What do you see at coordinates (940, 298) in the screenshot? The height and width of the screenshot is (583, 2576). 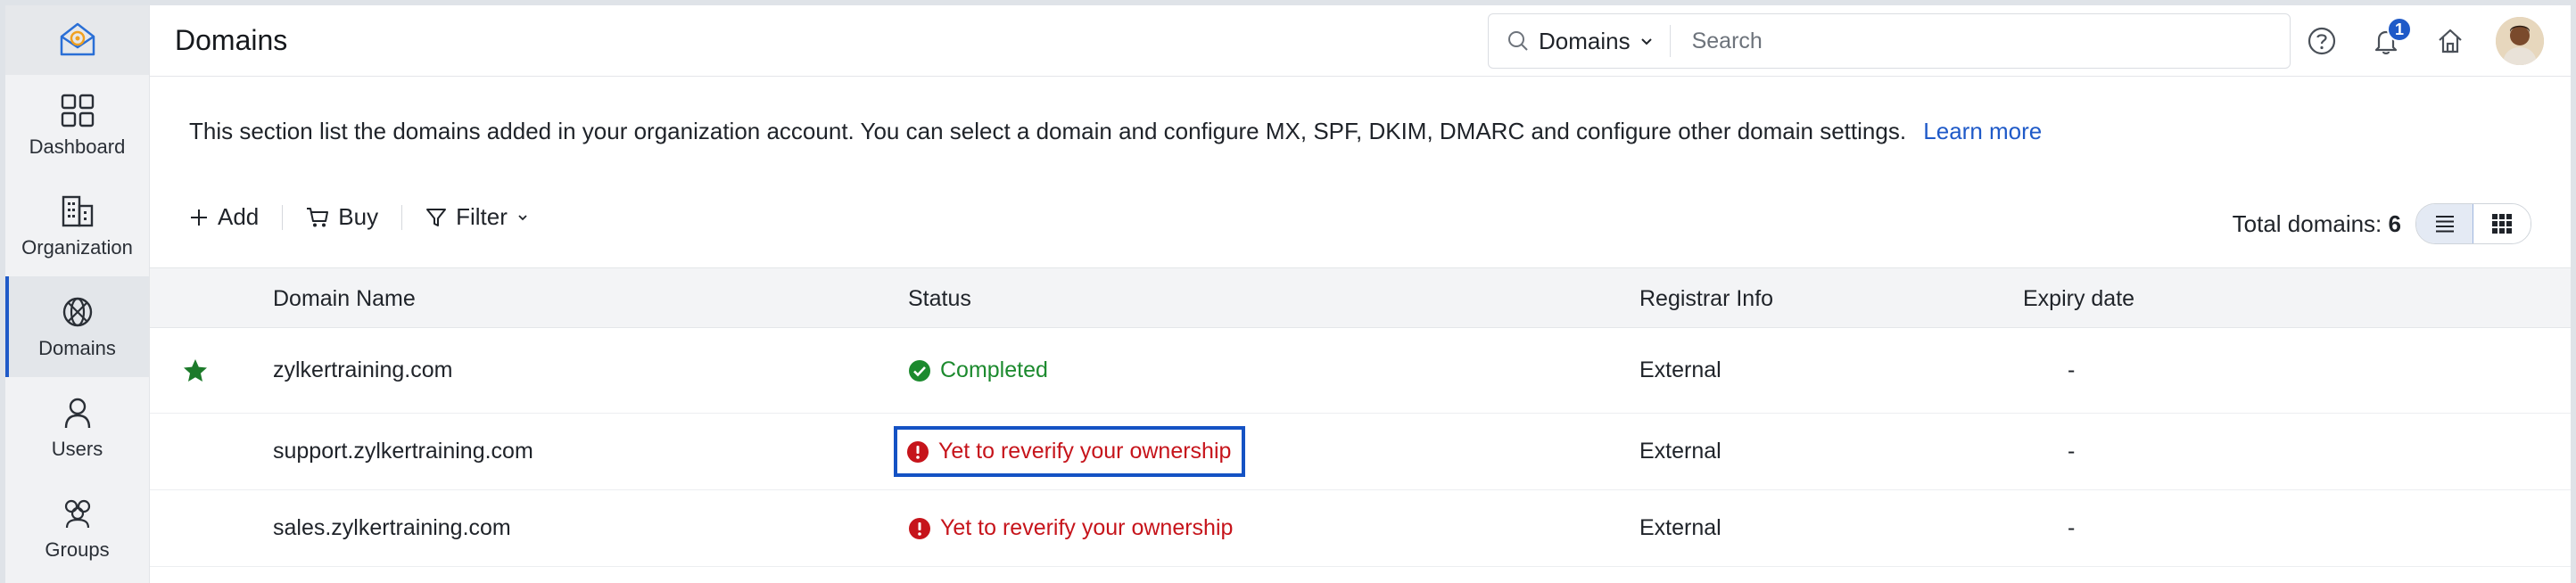 I see `column-header-status: Status` at bounding box center [940, 298].